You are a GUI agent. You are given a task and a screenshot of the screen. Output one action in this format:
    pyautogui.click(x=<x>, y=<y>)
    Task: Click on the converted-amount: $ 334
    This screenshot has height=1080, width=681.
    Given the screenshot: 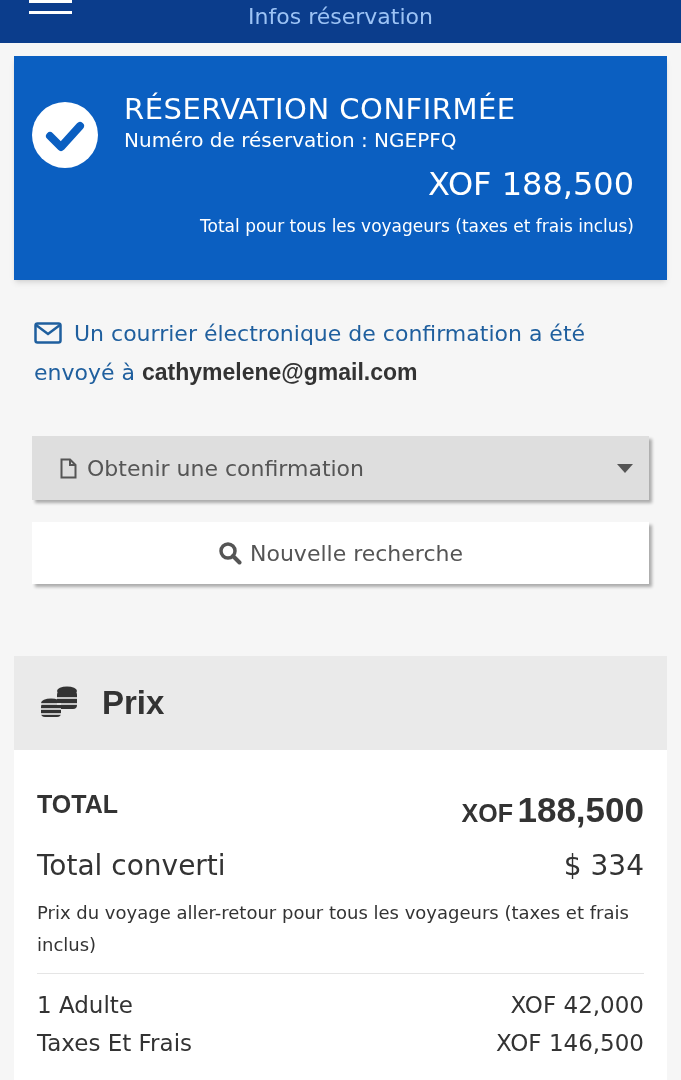 What is the action you would take?
    pyautogui.click(x=603, y=865)
    